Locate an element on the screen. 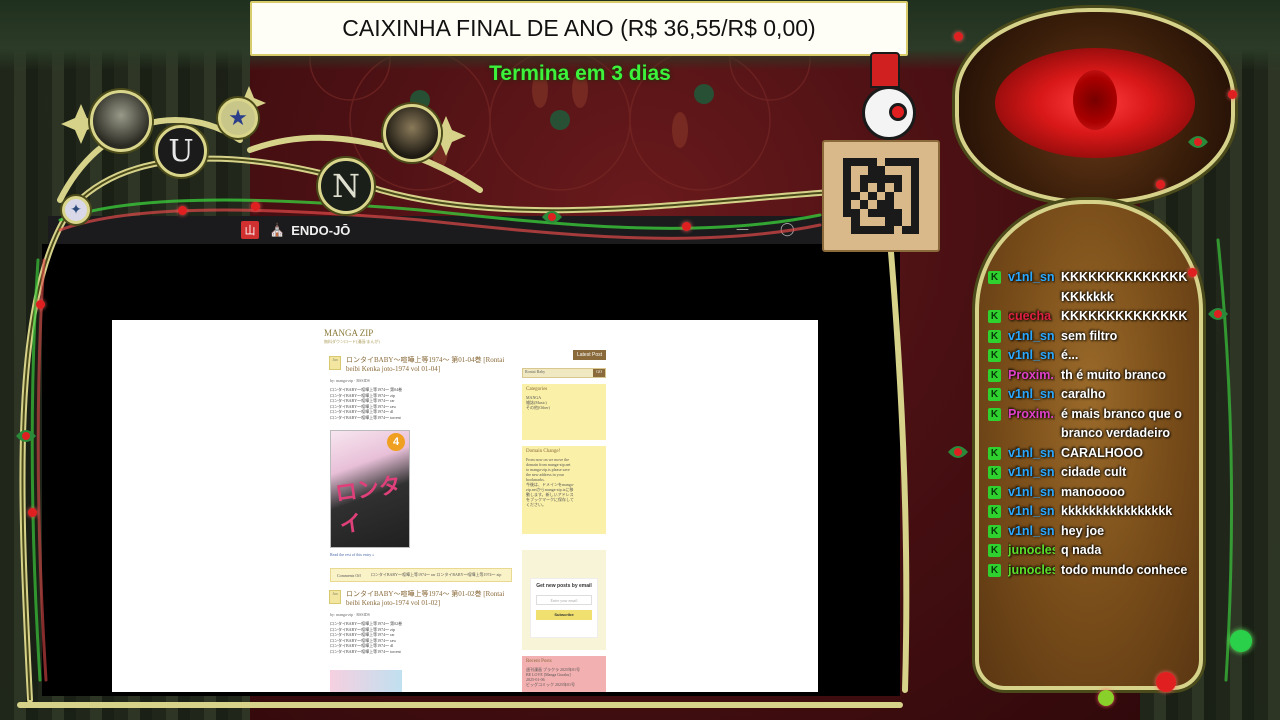  site-subtitle: 無料ダウンロード(漫画/まんが) is located at coordinates (352, 341).